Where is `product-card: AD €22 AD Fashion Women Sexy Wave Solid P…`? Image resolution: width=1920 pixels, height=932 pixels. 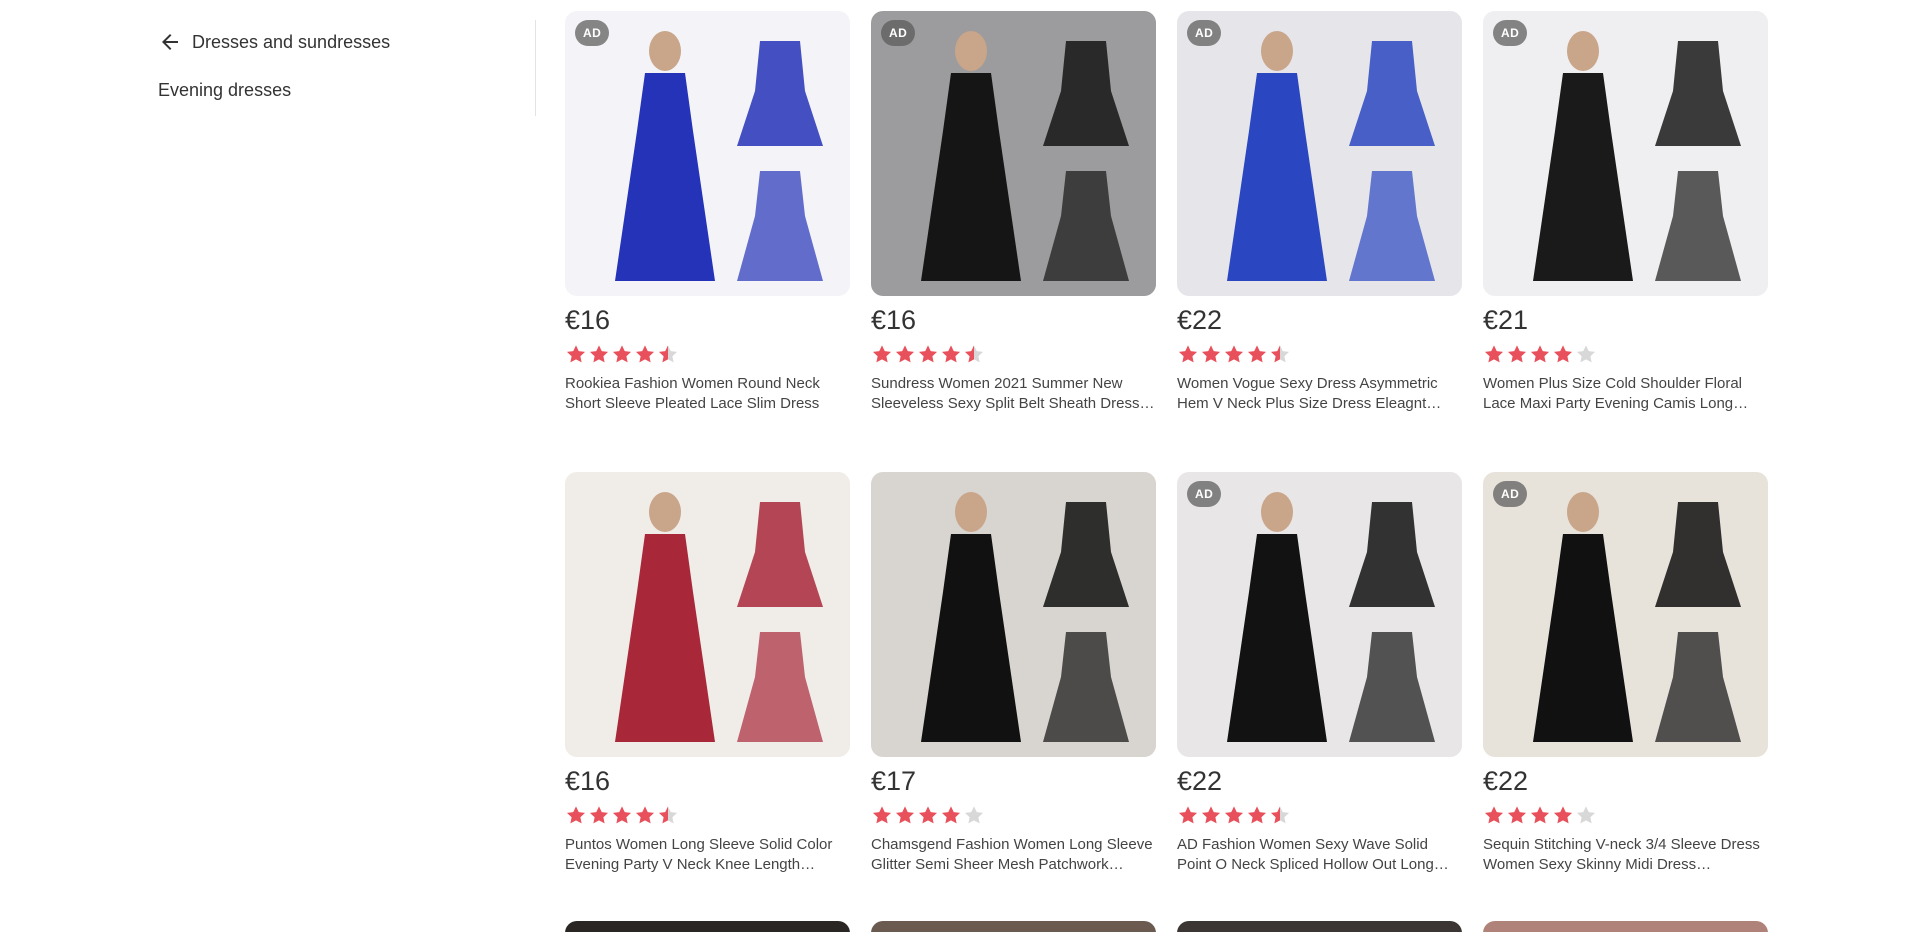
product-card: AD €22 AD Fashion Women Sexy Wave Solid P… is located at coordinates (1319, 673).